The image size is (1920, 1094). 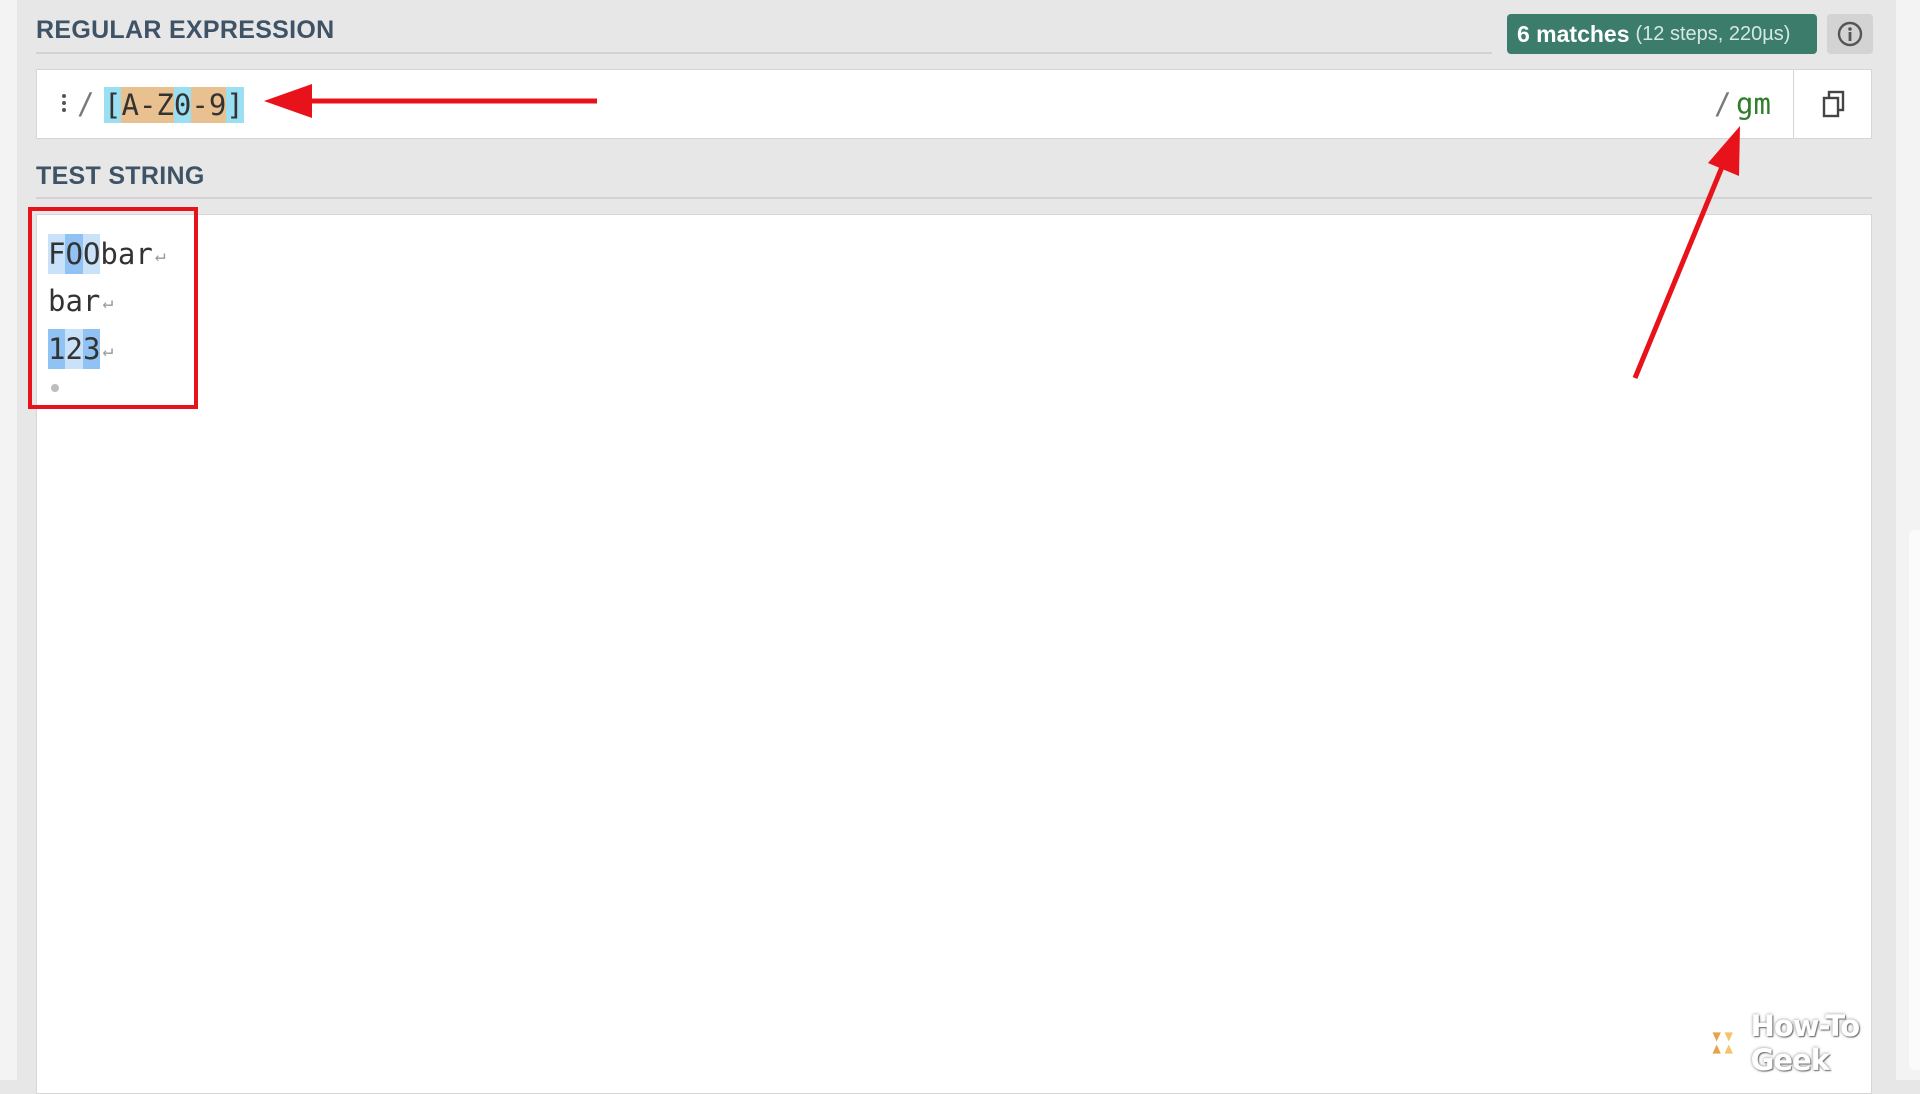 I want to click on regex-input: [A-Z0-9], so click(x=174, y=105).